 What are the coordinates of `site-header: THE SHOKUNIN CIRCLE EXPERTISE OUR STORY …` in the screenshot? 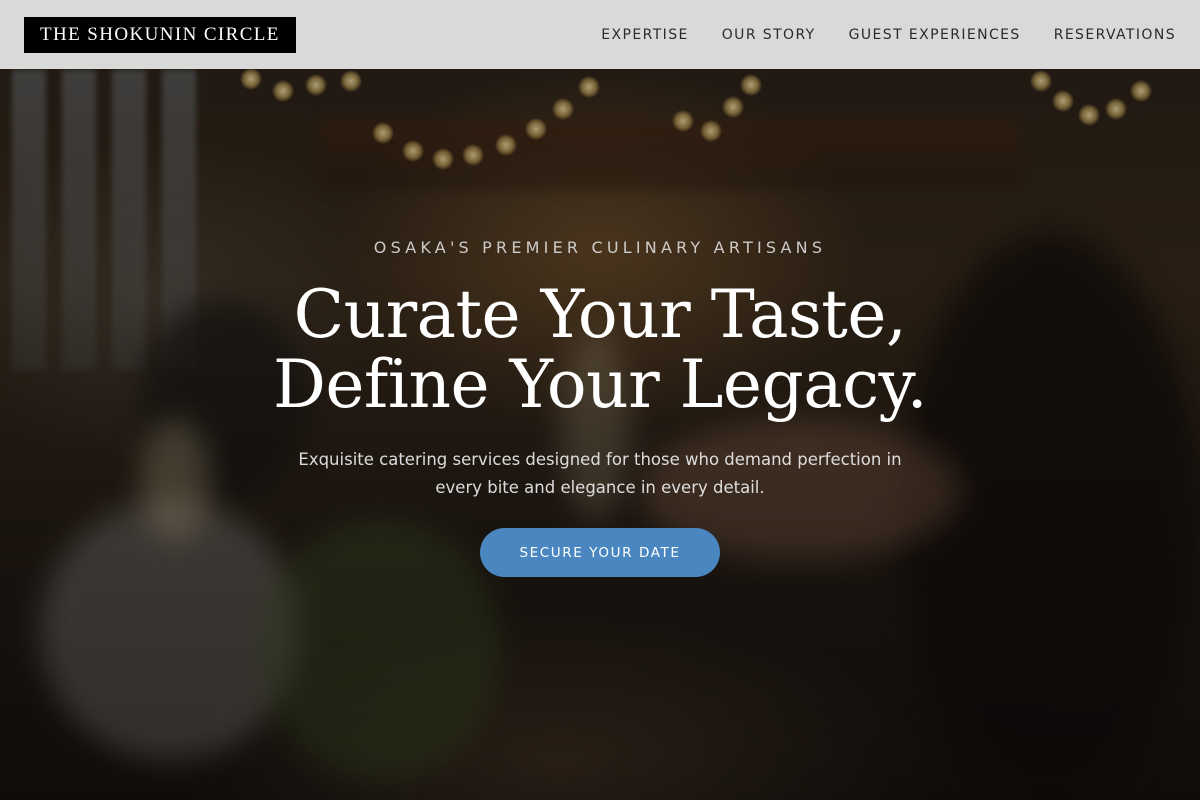 It's located at (600, 34).